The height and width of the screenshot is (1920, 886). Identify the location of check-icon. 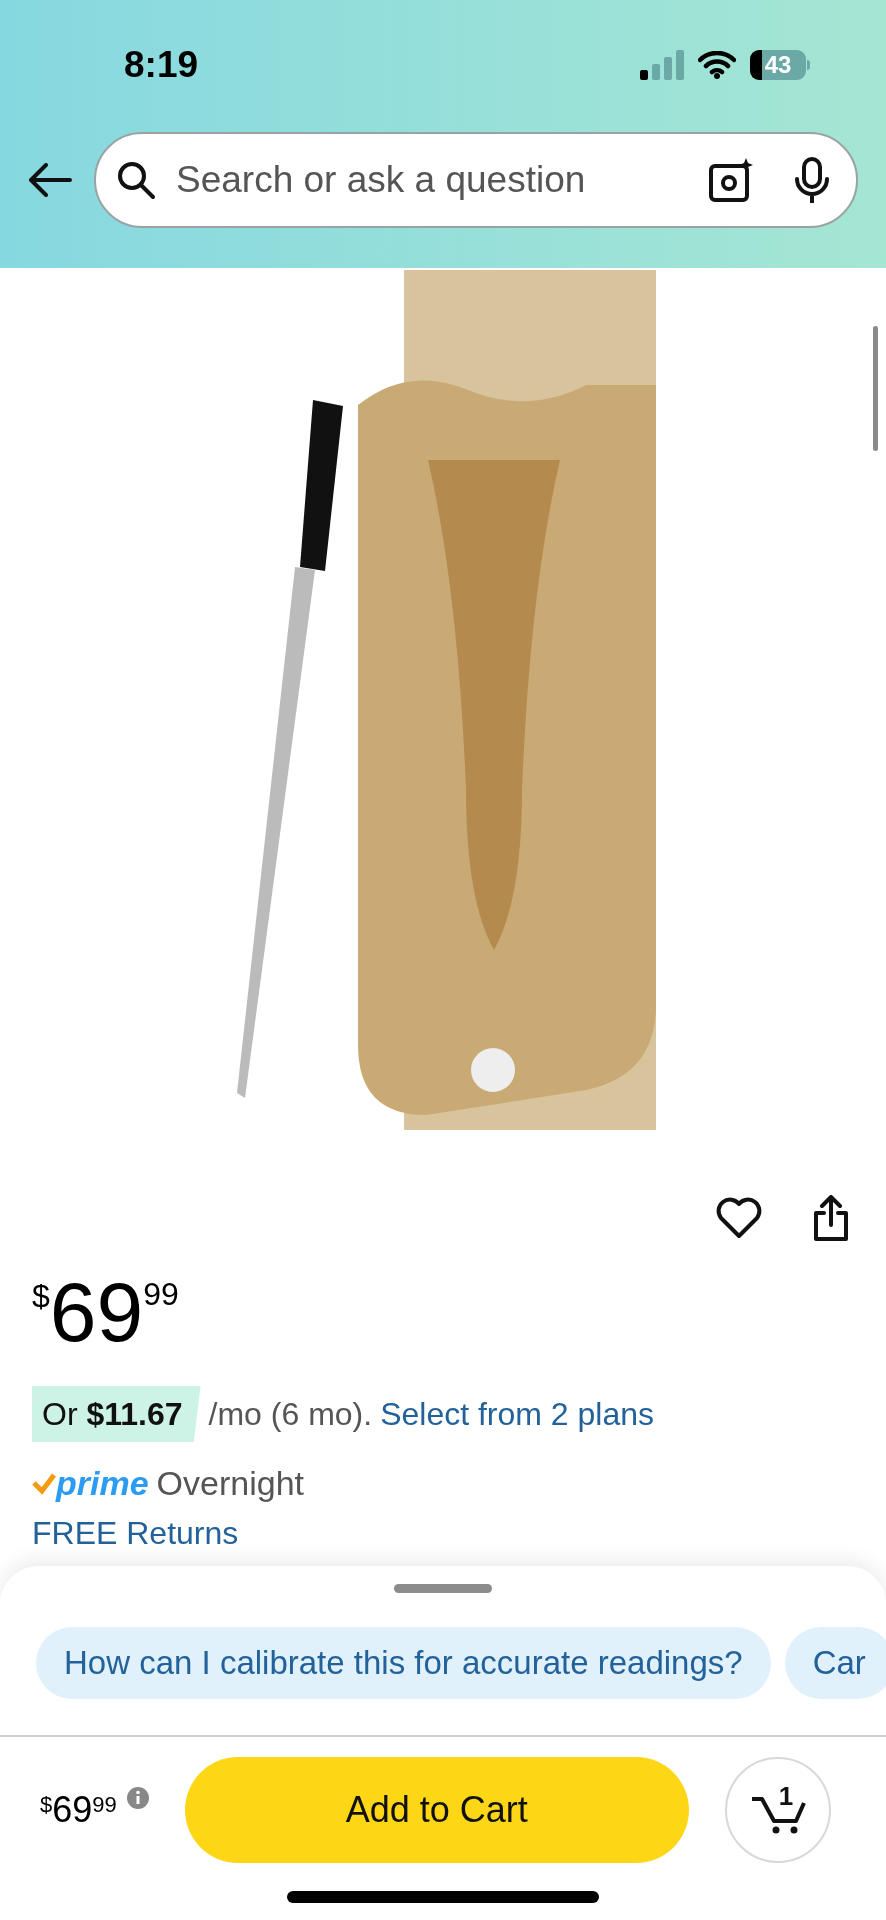
(44, 1483).